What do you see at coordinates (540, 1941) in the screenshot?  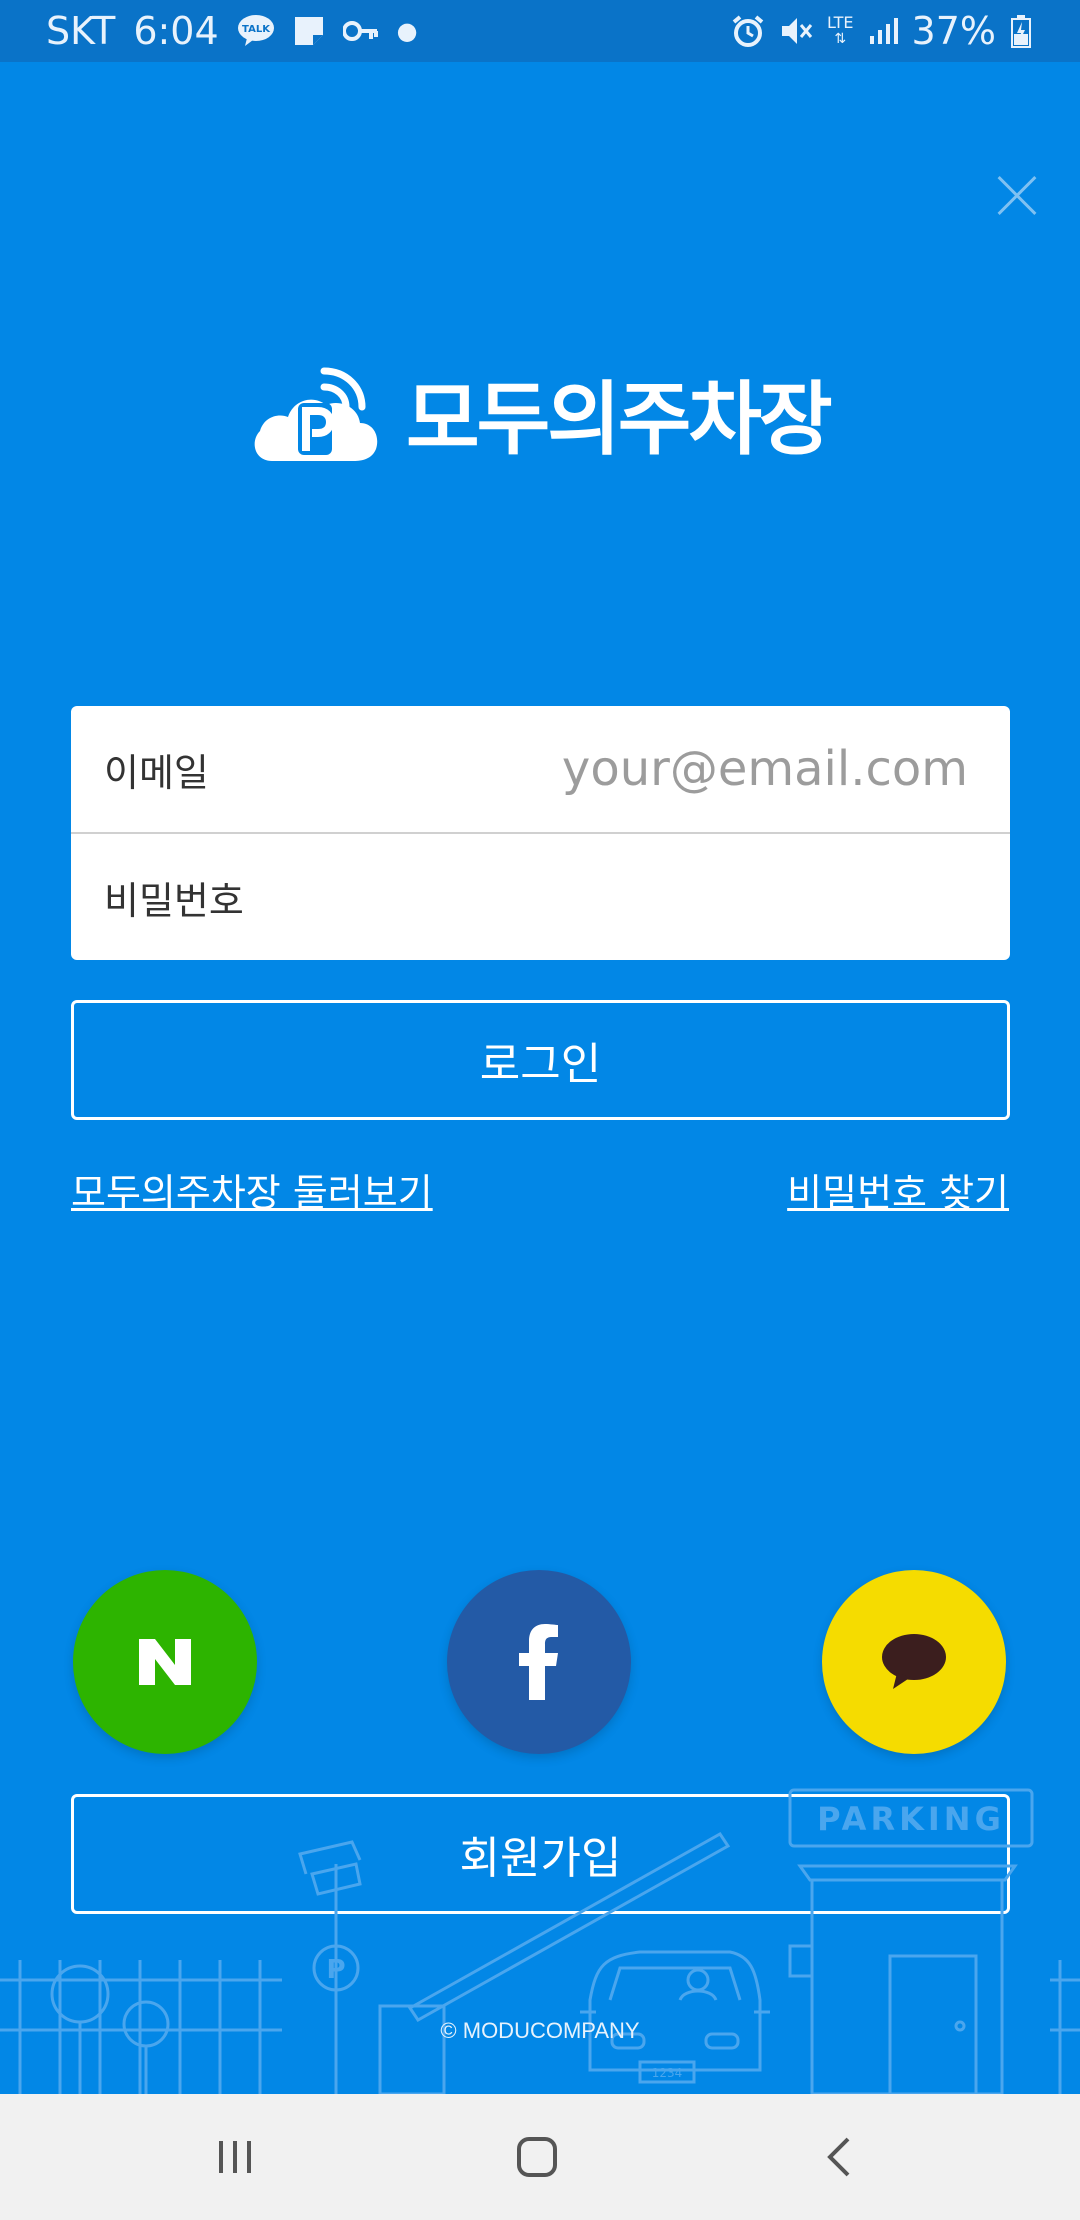 I see `parking-lot-illustration: PARKING 1234 P` at bounding box center [540, 1941].